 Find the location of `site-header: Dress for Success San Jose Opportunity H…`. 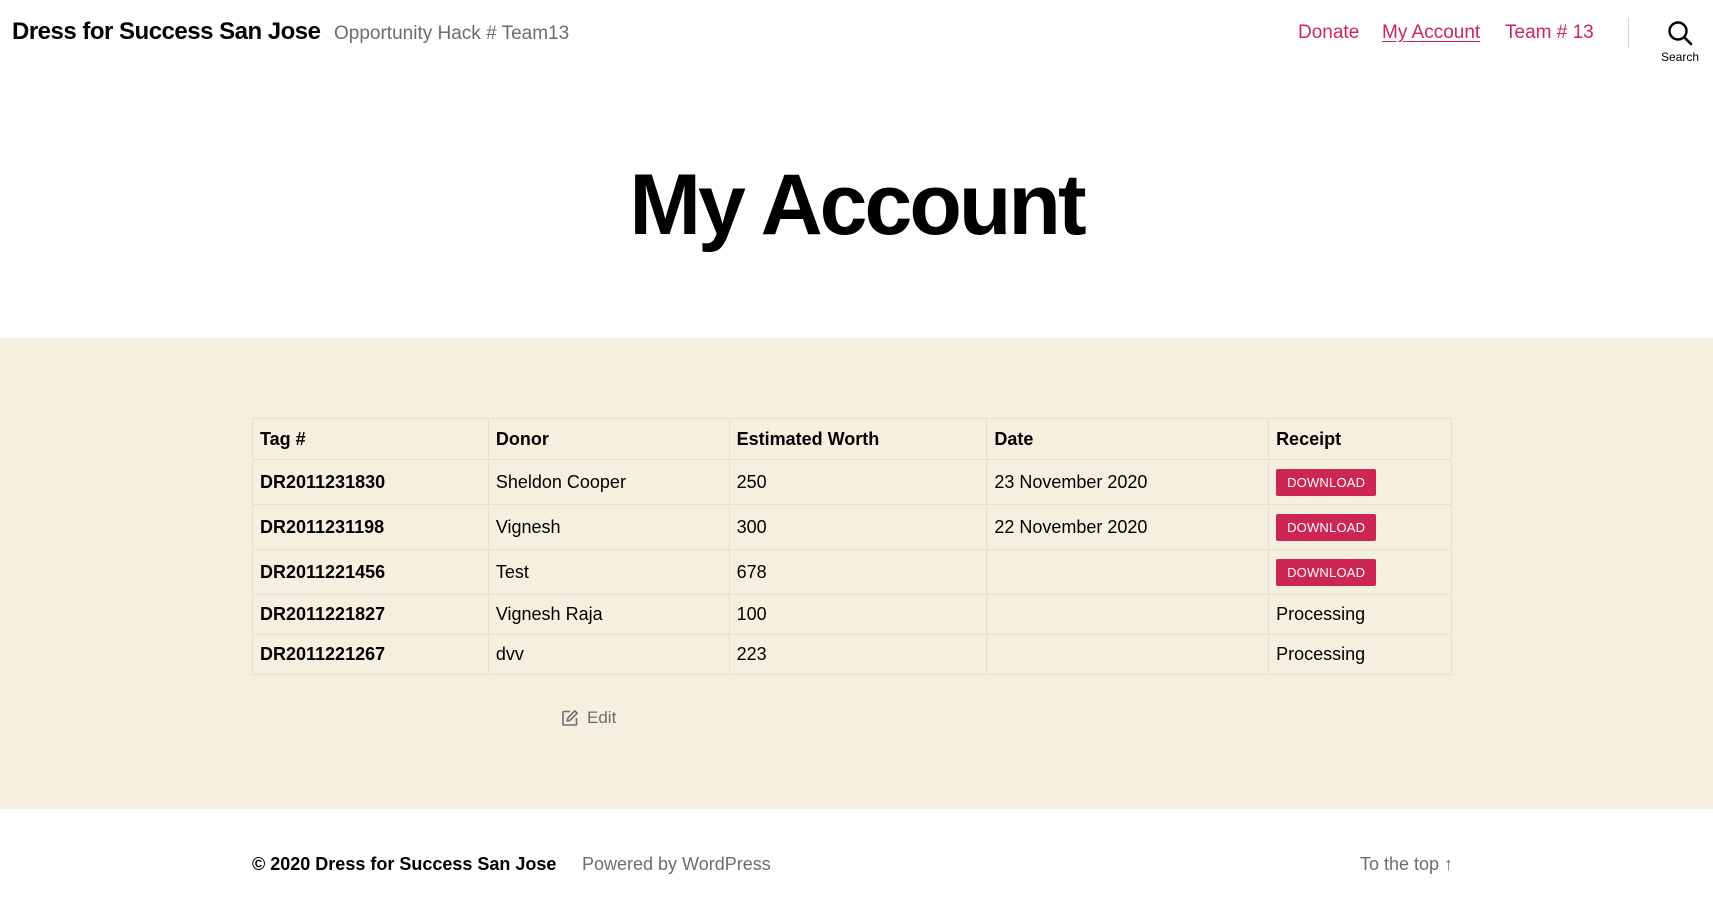

site-header: Dress for Success San Jose Opportunity H… is located at coordinates (856, 40).